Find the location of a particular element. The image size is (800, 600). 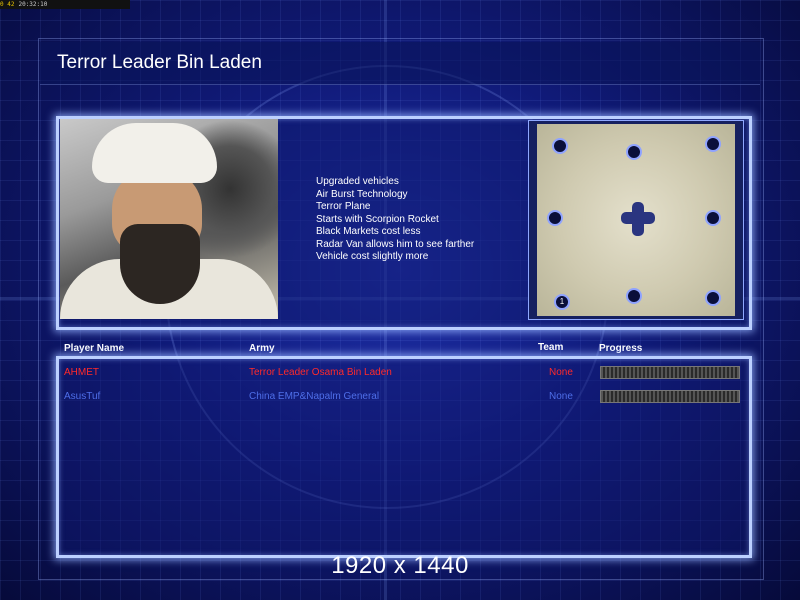

player-name: AsusTuf is located at coordinates (82, 396).